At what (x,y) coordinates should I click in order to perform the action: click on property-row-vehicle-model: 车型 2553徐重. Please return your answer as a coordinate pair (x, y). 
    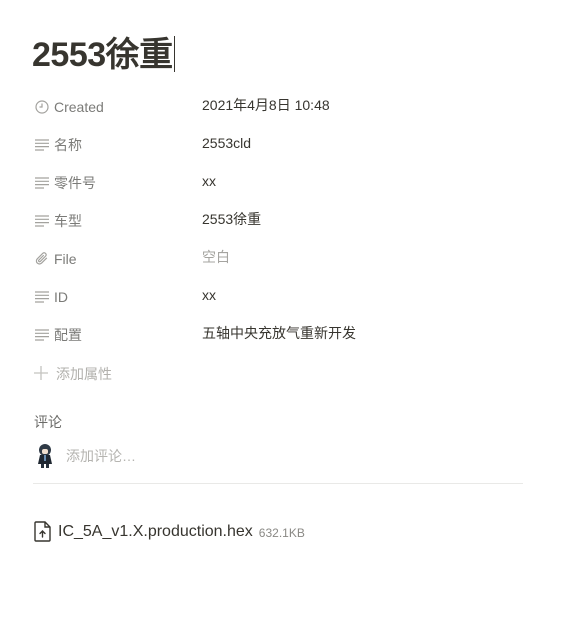
    Looking at the image, I should click on (277, 221).